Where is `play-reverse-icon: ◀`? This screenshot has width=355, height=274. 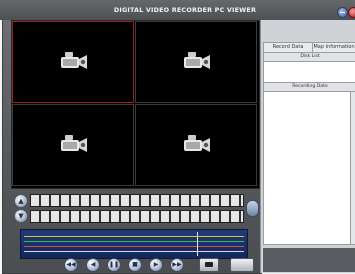
play-reverse-icon: ◀ is located at coordinates (93, 264).